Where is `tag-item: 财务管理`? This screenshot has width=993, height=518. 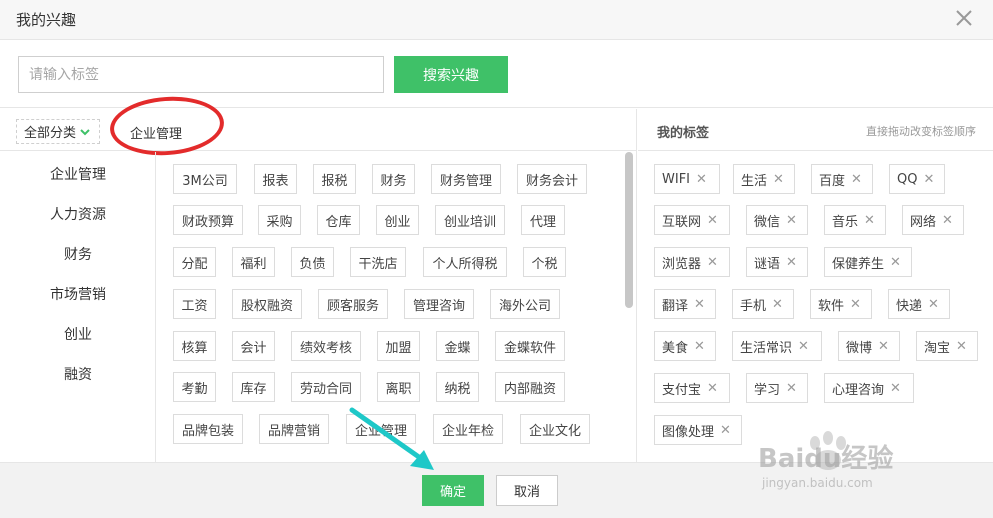 tag-item: 财务管理 is located at coordinates (466, 179).